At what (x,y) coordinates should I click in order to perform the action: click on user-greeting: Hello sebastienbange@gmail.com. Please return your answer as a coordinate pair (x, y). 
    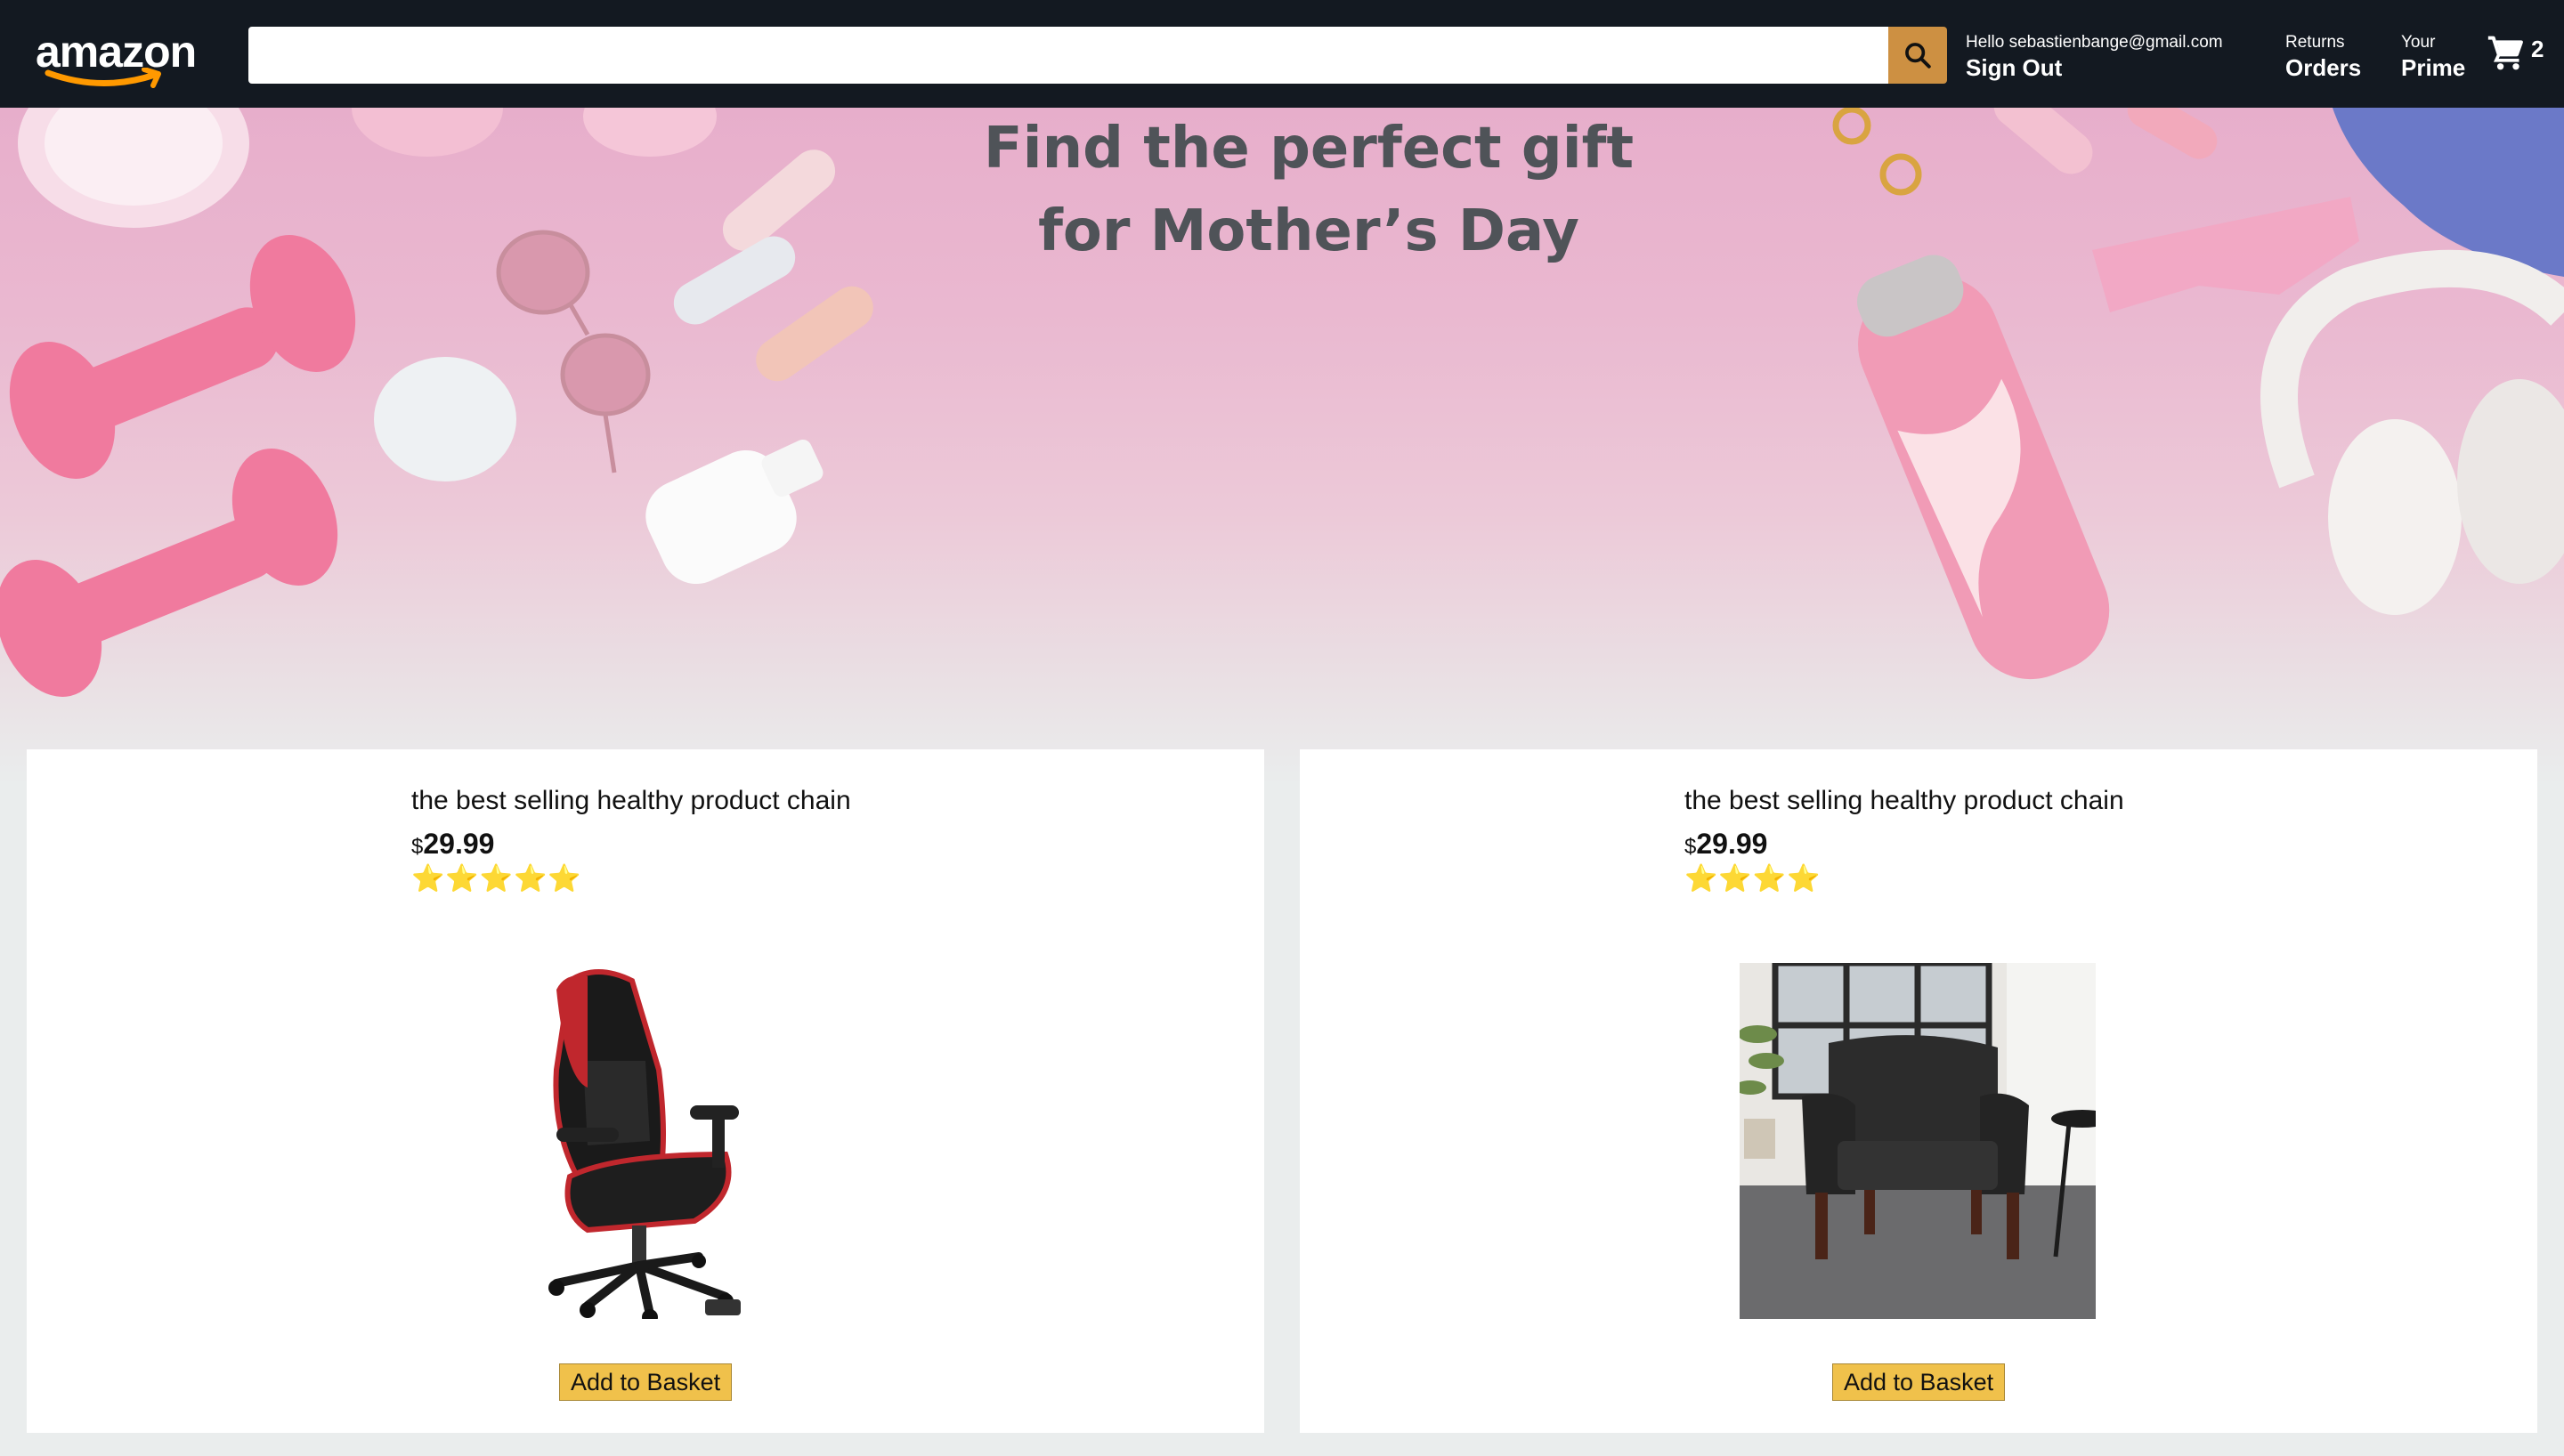
    Looking at the image, I should click on (2094, 42).